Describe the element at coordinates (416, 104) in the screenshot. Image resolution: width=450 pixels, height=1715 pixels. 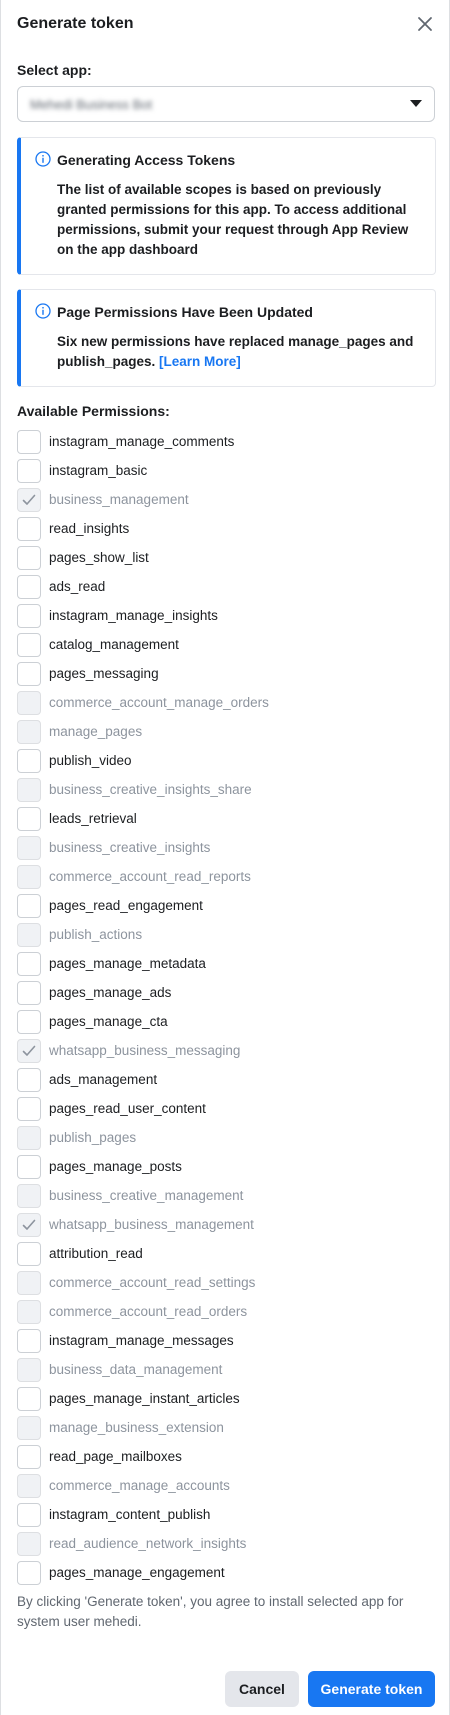
I see `caret-down-icon` at that location.